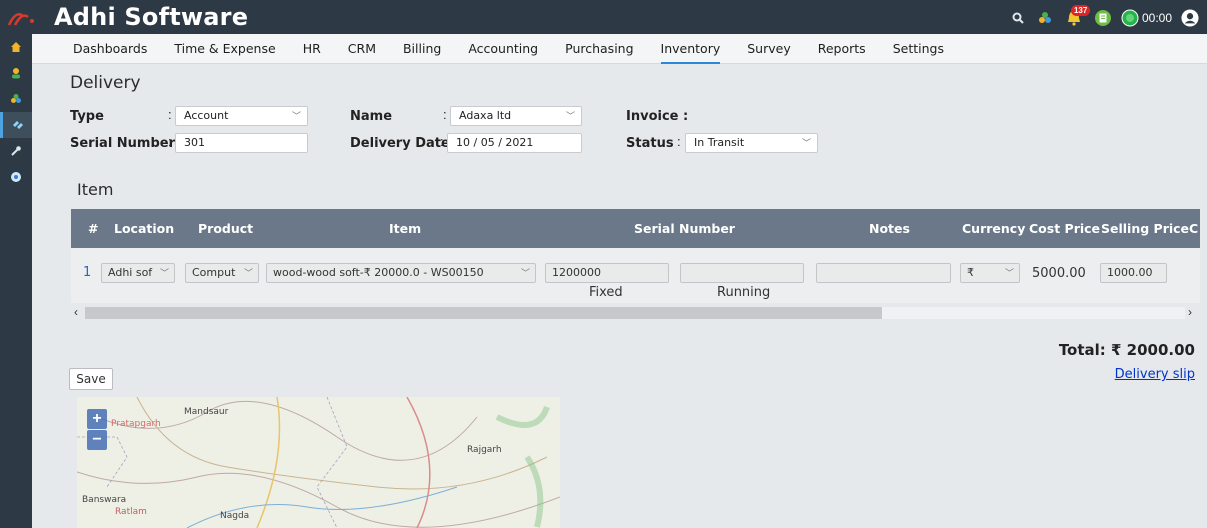 The image size is (1207, 528). I want to click on map-label: Ratlam, so click(131, 512).